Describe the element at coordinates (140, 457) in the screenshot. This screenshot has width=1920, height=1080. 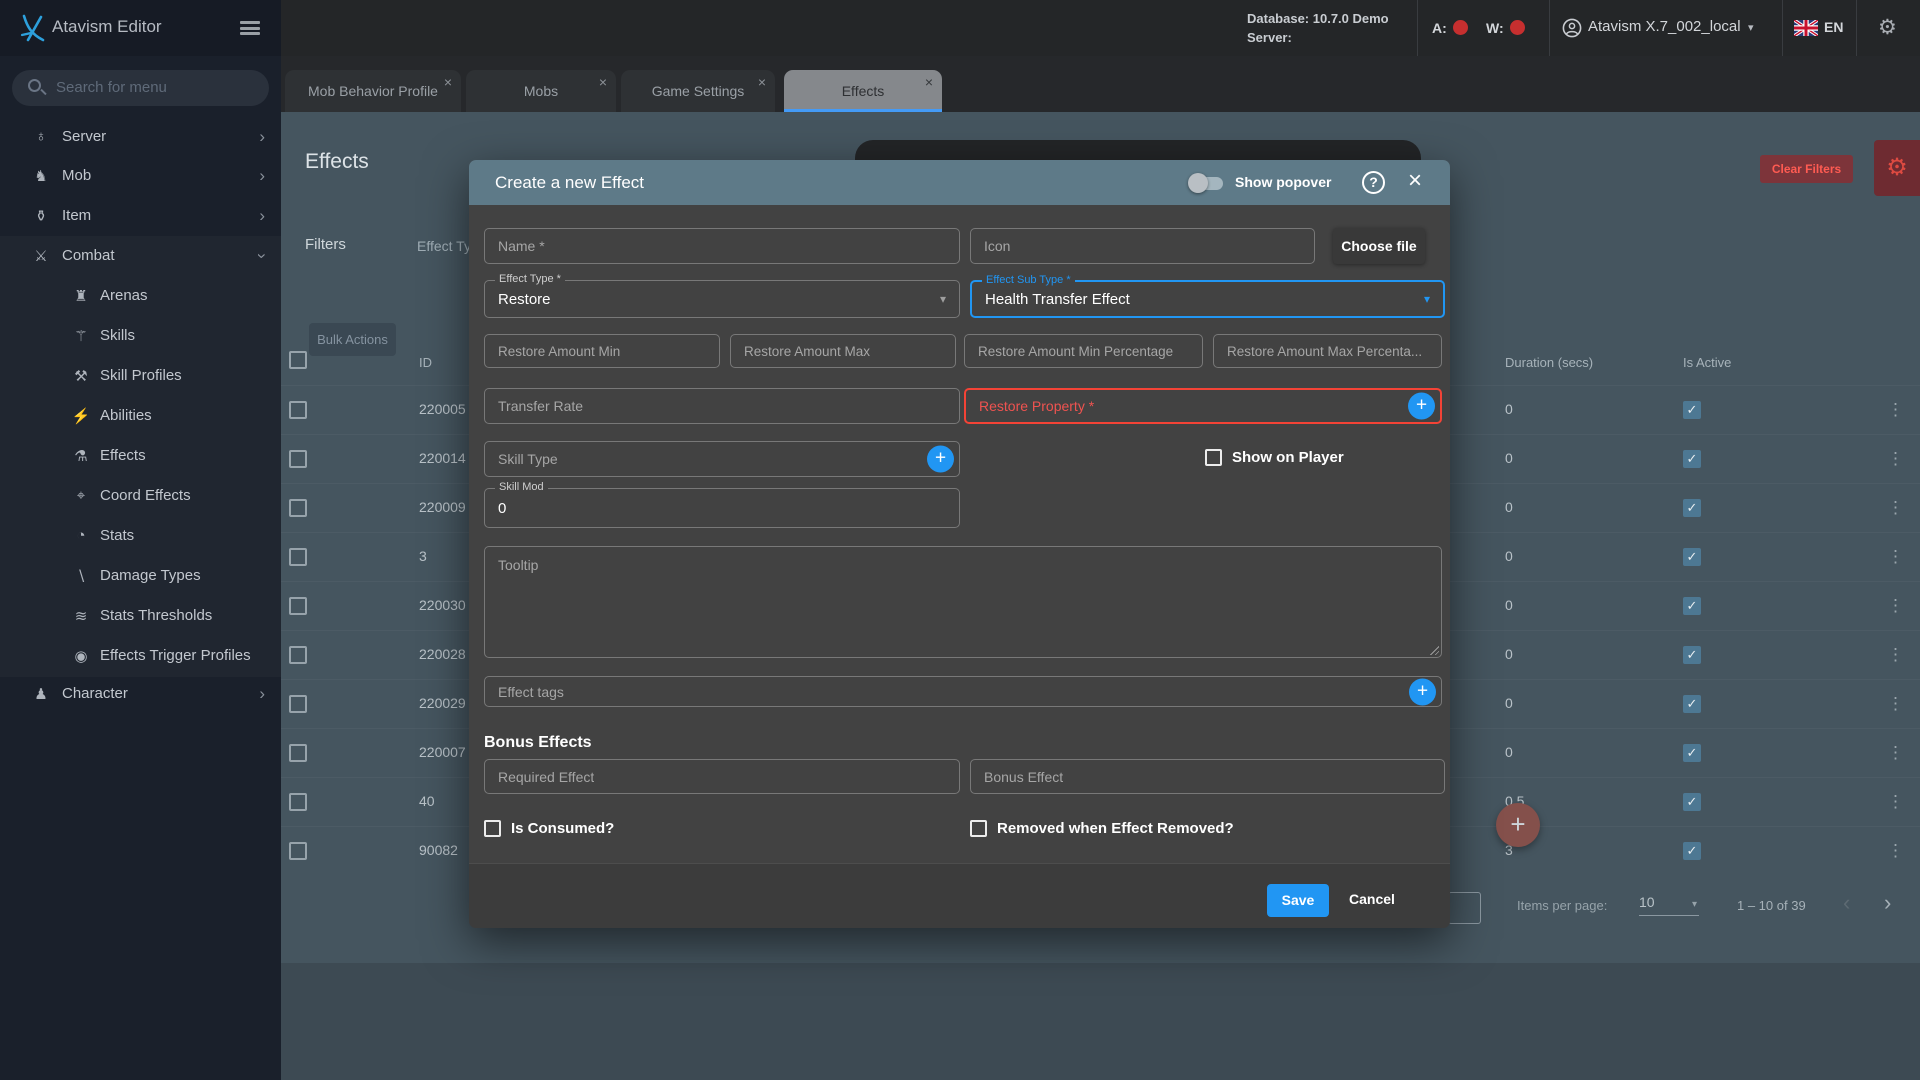
I see `sidebar-item-effects: ⚗ Effects` at that location.